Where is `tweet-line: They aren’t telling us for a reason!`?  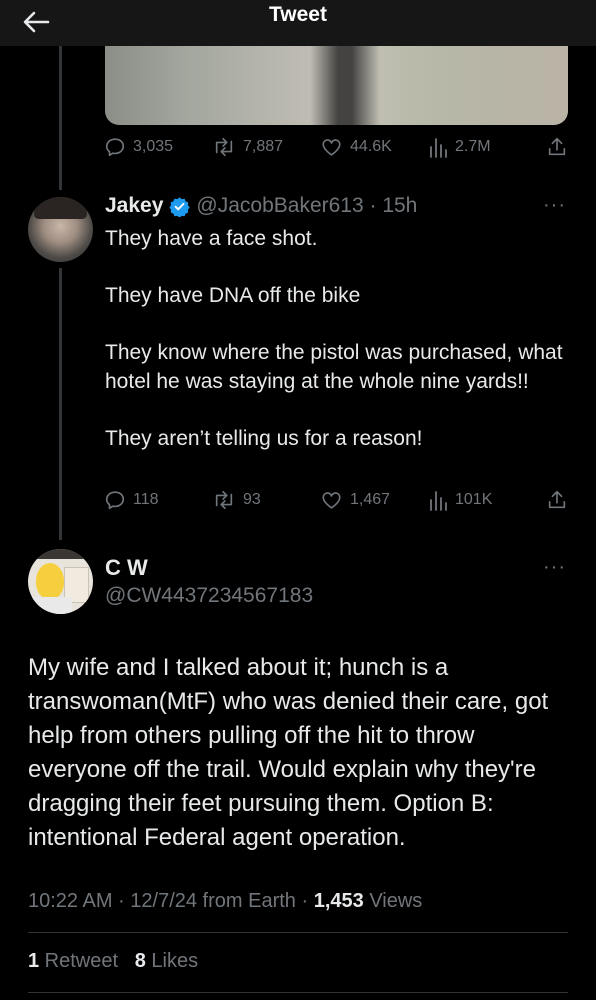 tweet-line: They aren’t telling us for a reason! is located at coordinates (264, 438).